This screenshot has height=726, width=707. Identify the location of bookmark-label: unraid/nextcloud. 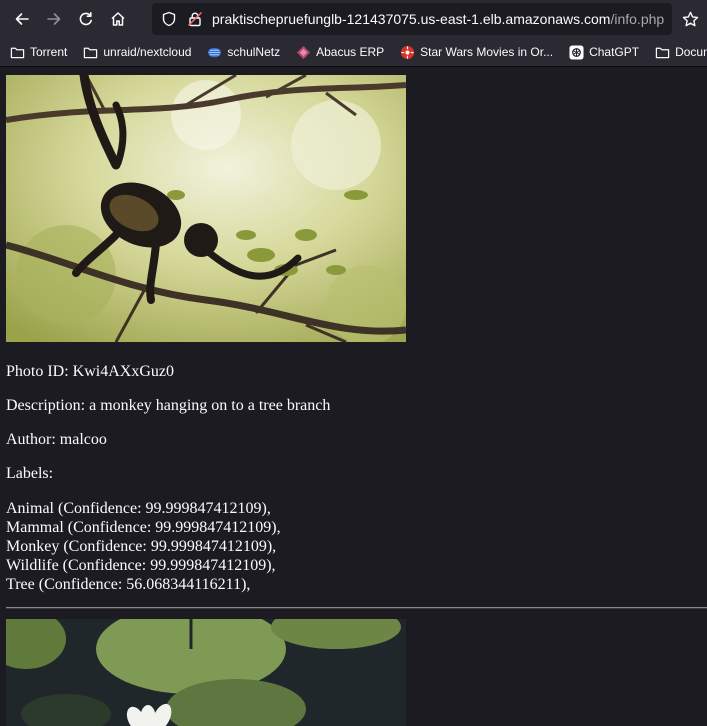
(147, 52).